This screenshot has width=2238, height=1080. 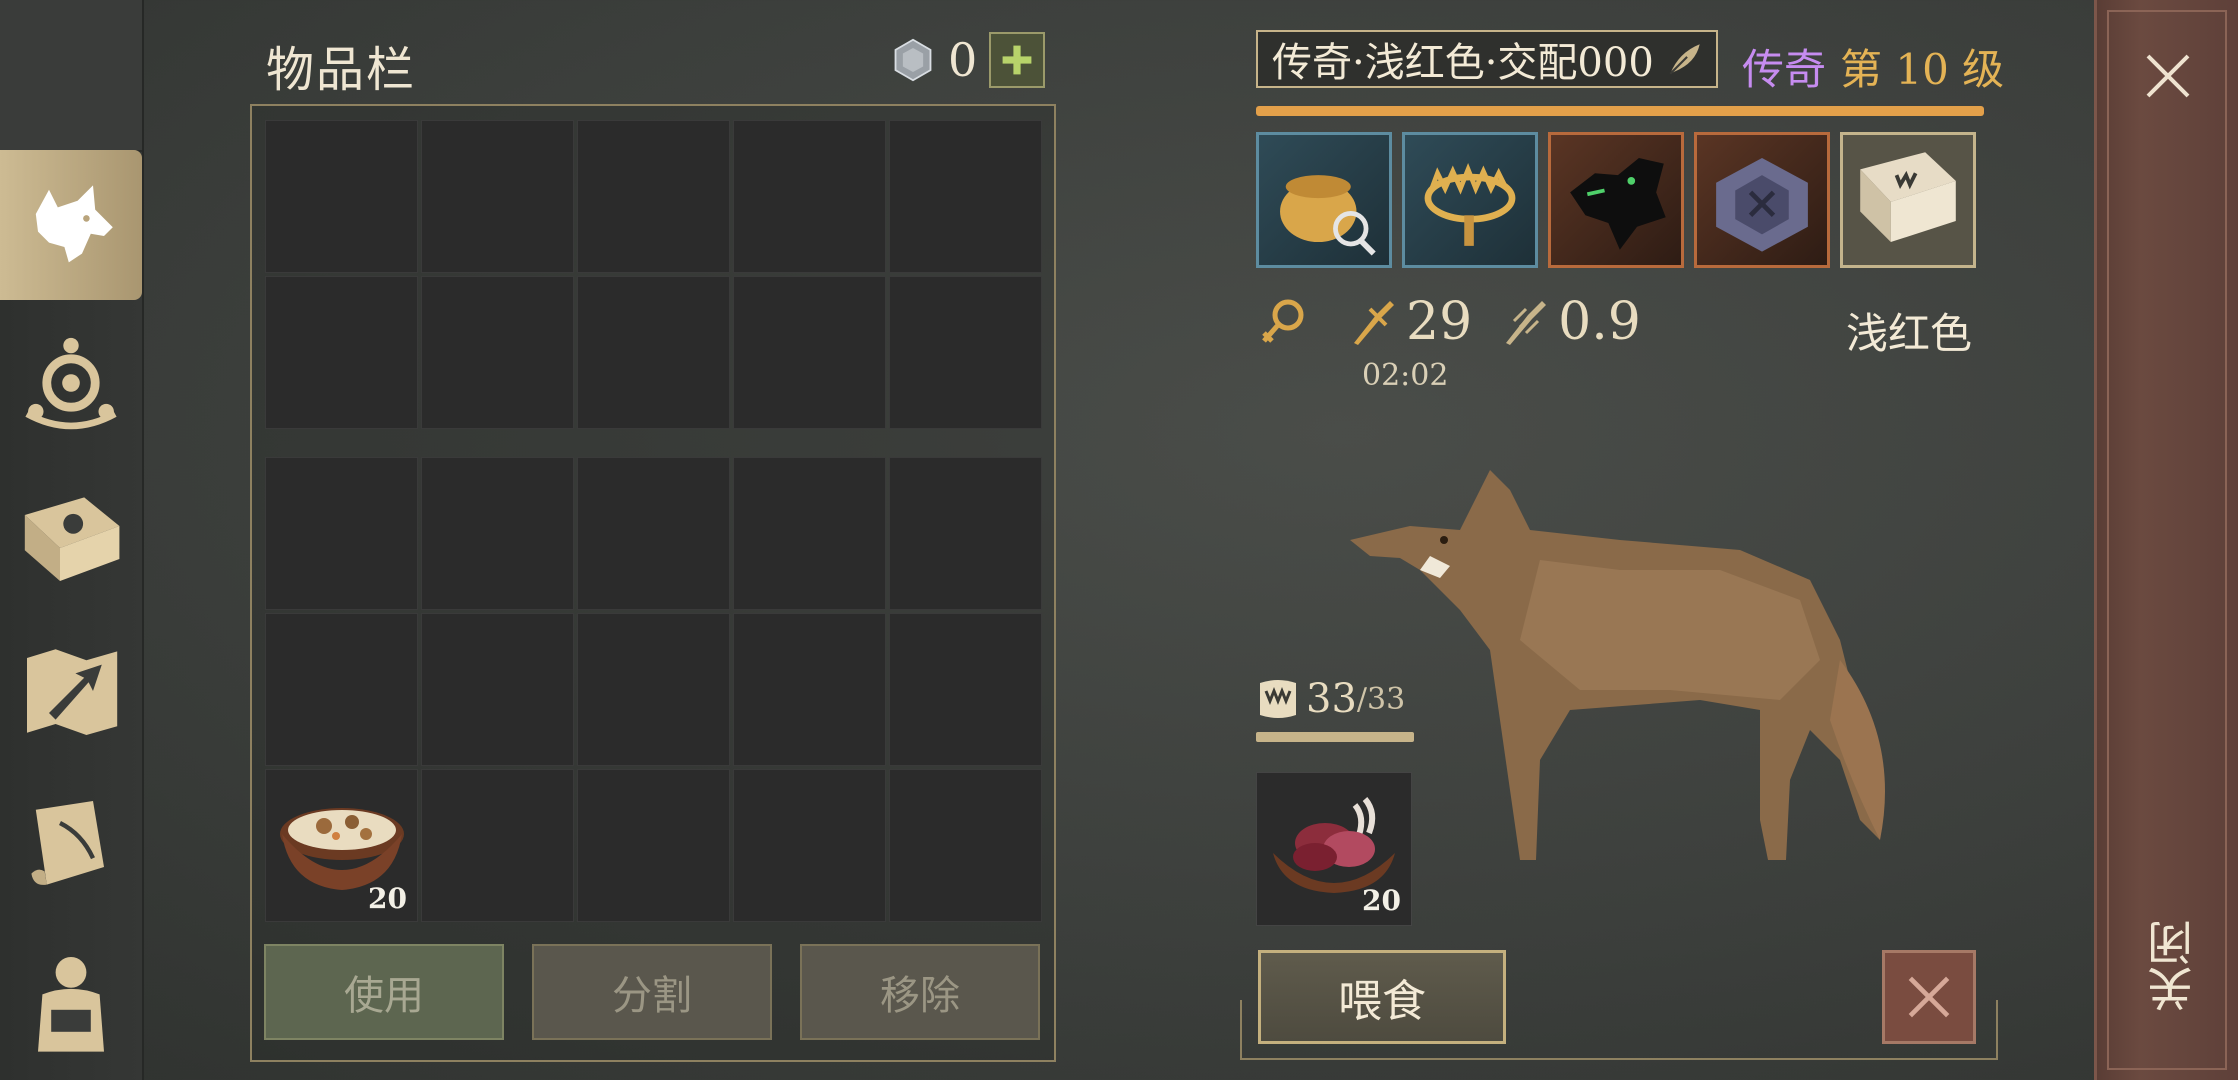 What do you see at coordinates (1374, 323) in the screenshot?
I see `attack-claw-icon` at bounding box center [1374, 323].